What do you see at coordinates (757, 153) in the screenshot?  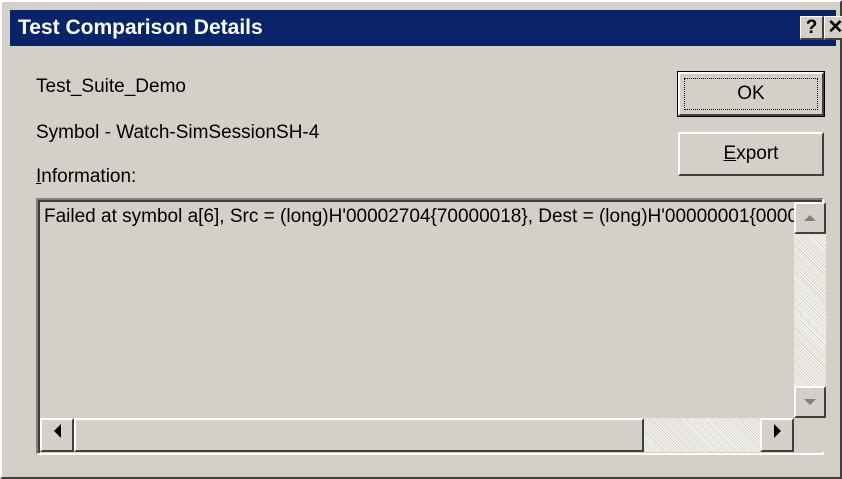 I see `export-label-text: xport` at bounding box center [757, 153].